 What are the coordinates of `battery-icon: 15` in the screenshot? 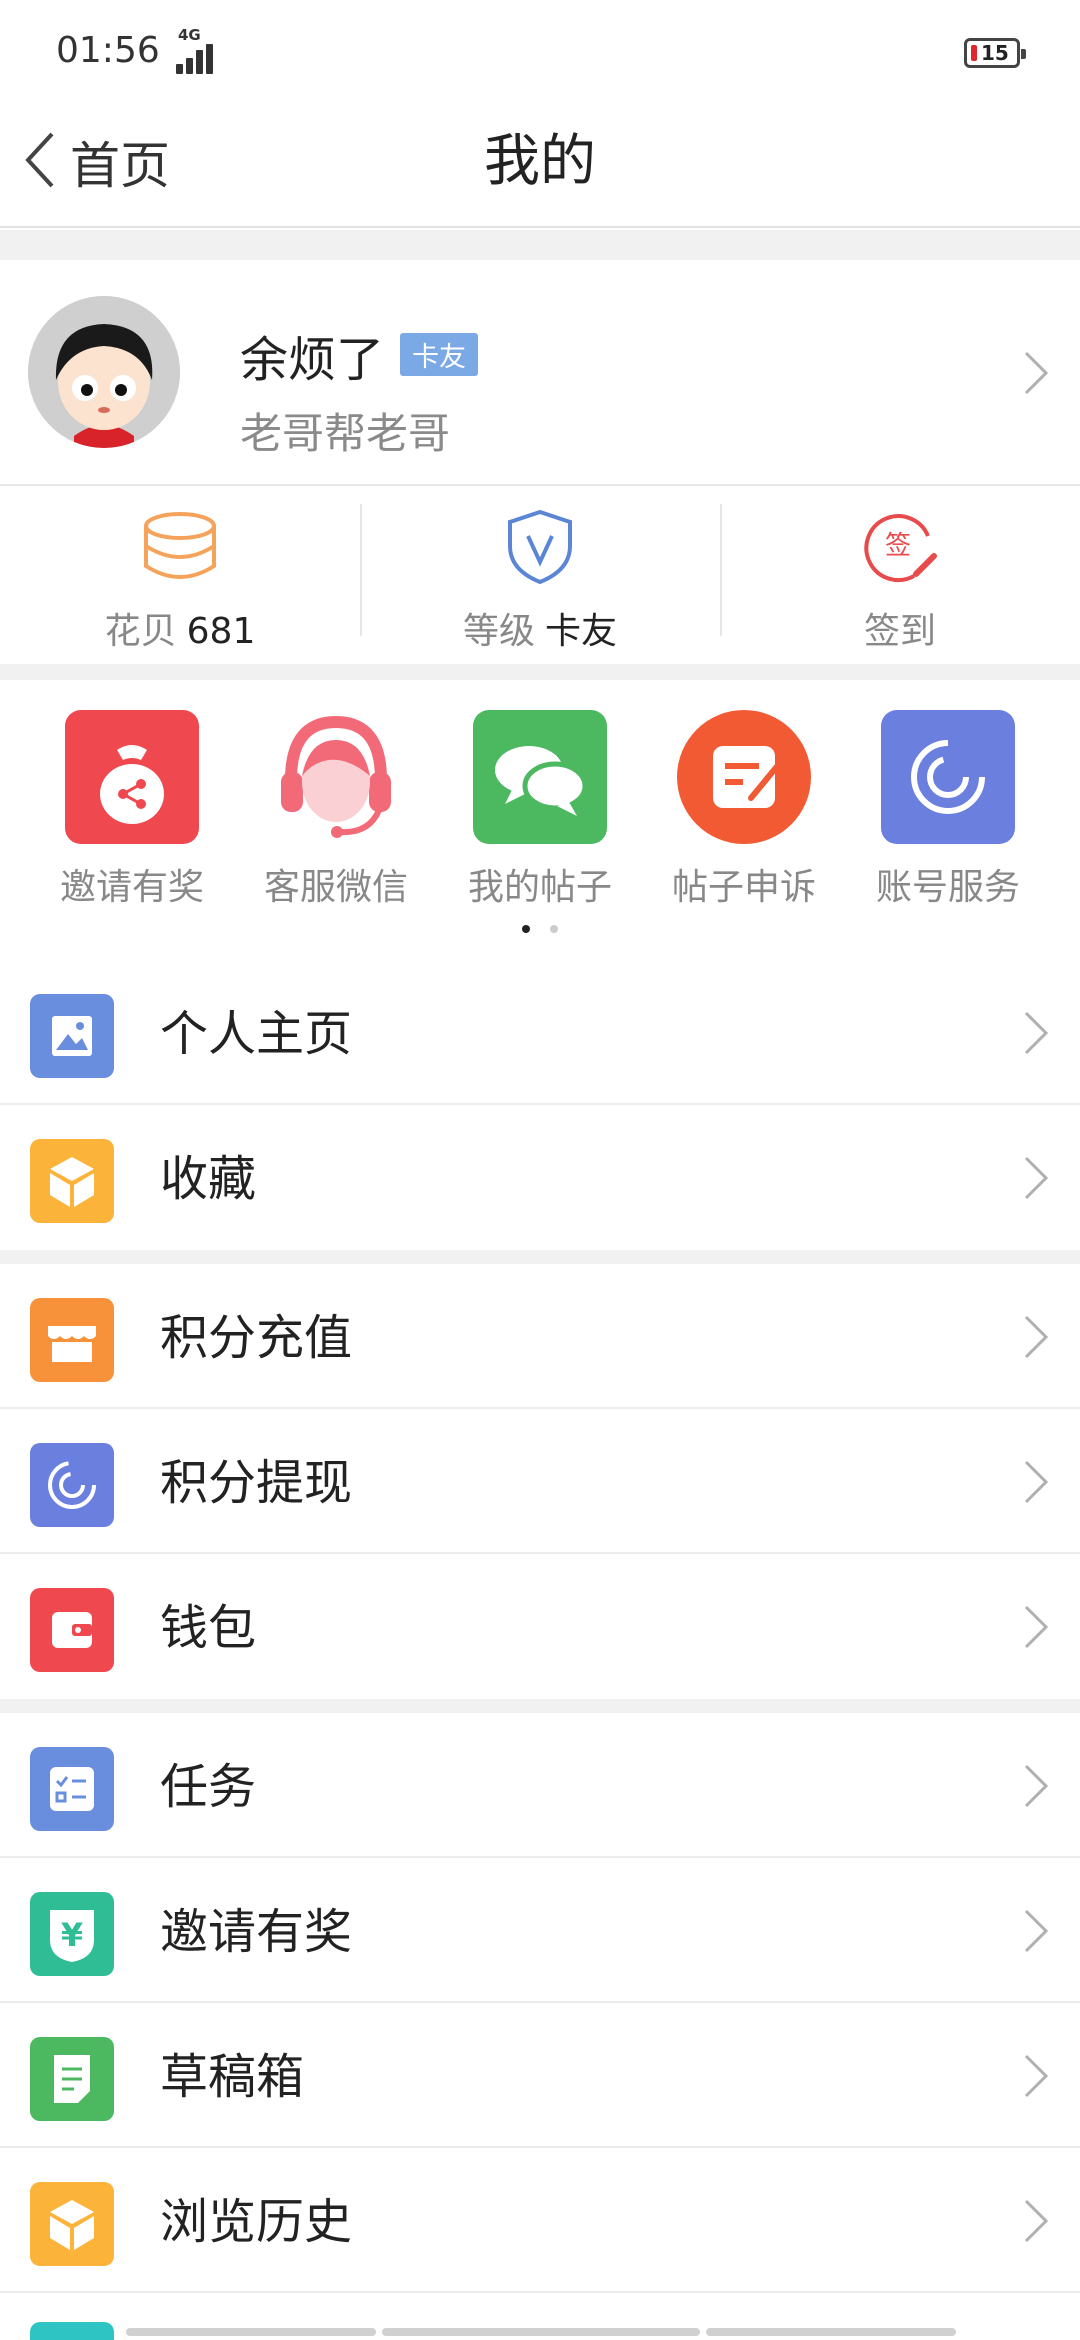 It's located at (995, 53).